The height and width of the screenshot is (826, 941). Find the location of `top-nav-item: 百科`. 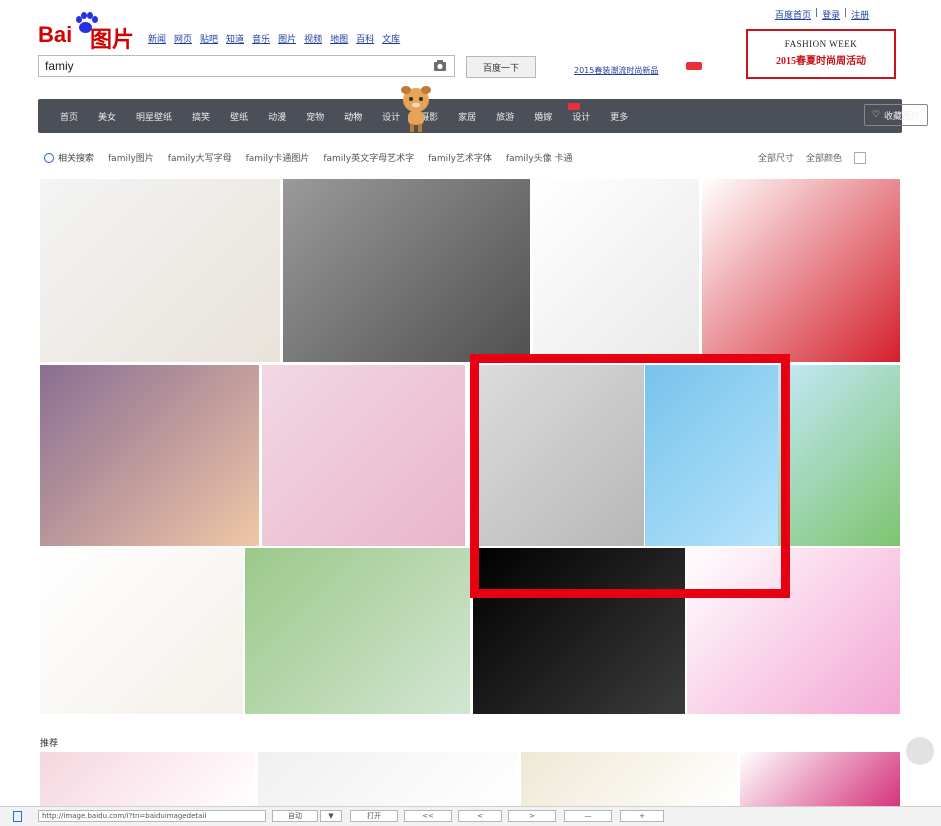

top-nav-item: 百科 is located at coordinates (365, 38).